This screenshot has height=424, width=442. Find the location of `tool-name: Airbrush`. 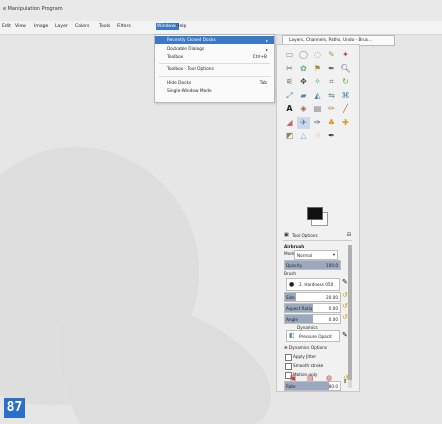

tool-name: Airbrush is located at coordinates (294, 246).